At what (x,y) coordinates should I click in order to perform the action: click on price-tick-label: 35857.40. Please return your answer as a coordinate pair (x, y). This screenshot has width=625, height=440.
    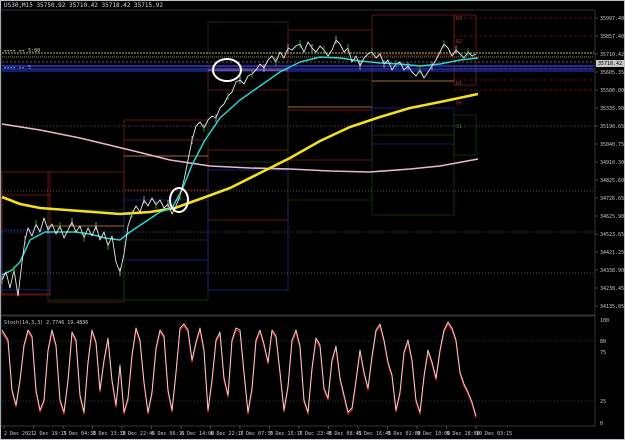
    Looking at the image, I should click on (612, 37).